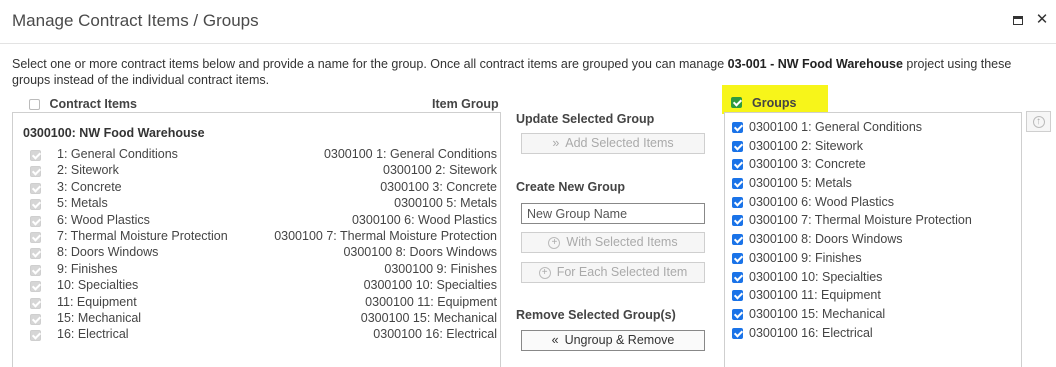 This screenshot has height=367, width=1056. What do you see at coordinates (585, 119) in the screenshot?
I see `update-group-label: Update Selected Group` at bounding box center [585, 119].